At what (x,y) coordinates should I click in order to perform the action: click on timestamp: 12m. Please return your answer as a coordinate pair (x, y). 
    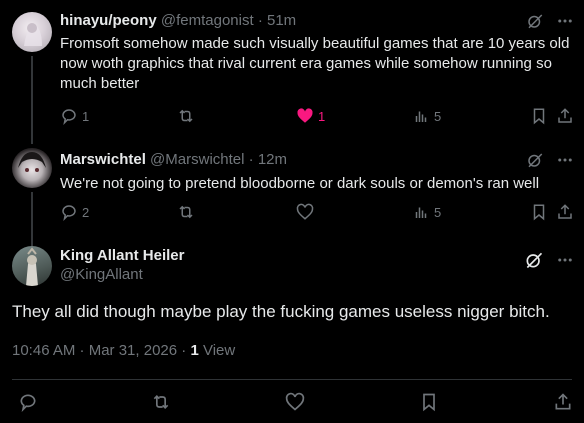
    Looking at the image, I should click on (272, 159).